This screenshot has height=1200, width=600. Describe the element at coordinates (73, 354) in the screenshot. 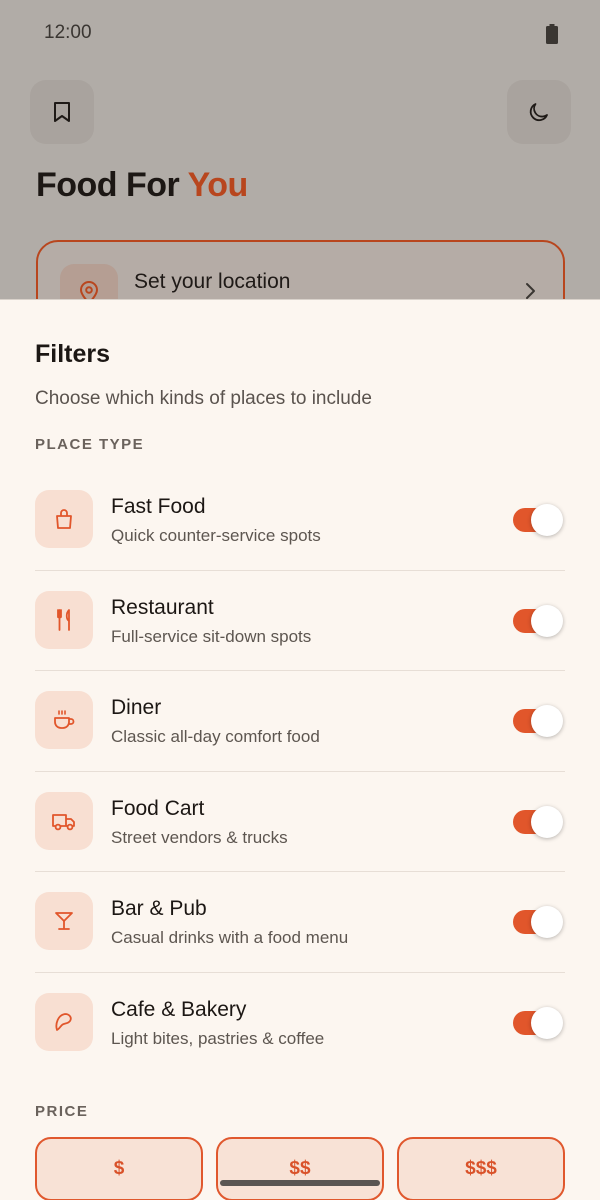

I see `sheet-title: Filters` at that location.